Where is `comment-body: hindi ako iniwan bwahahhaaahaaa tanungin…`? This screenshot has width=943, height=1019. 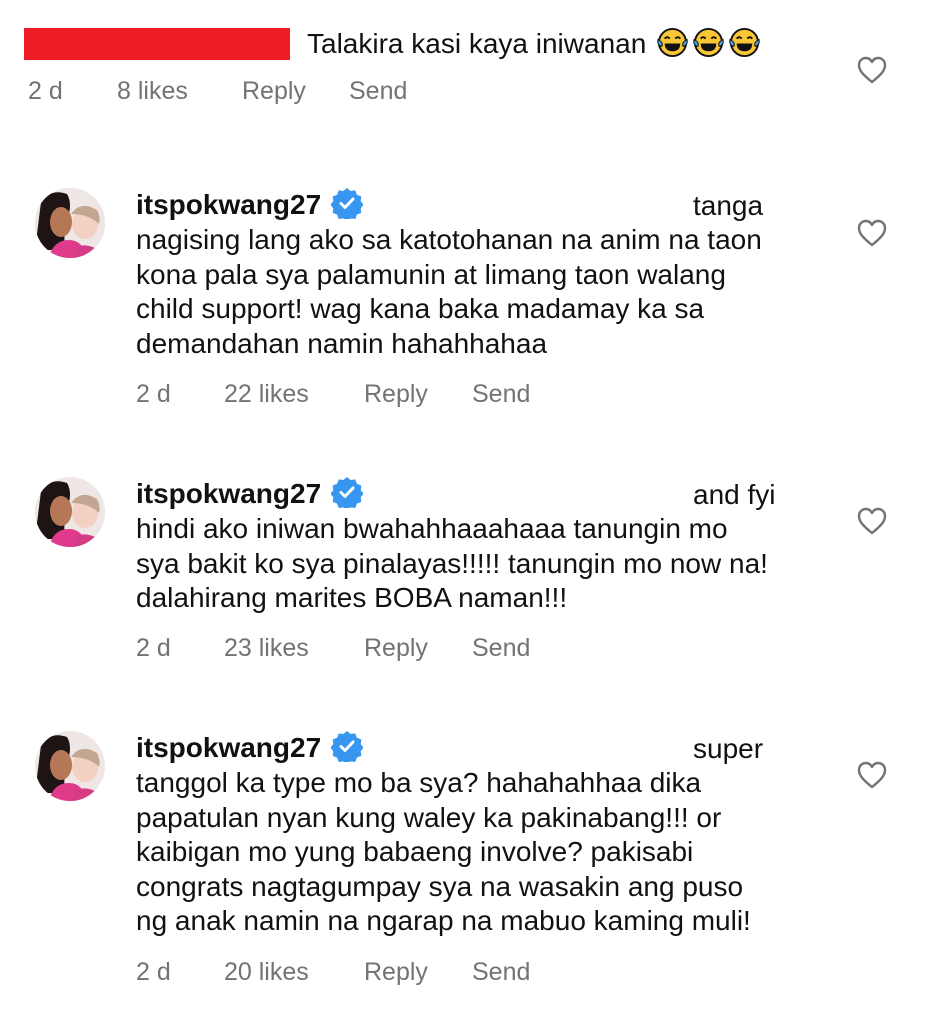
comment-body: hindi ako iniwan bwahahhaaahaaa tanungin… is located at coordinates (452, 563).